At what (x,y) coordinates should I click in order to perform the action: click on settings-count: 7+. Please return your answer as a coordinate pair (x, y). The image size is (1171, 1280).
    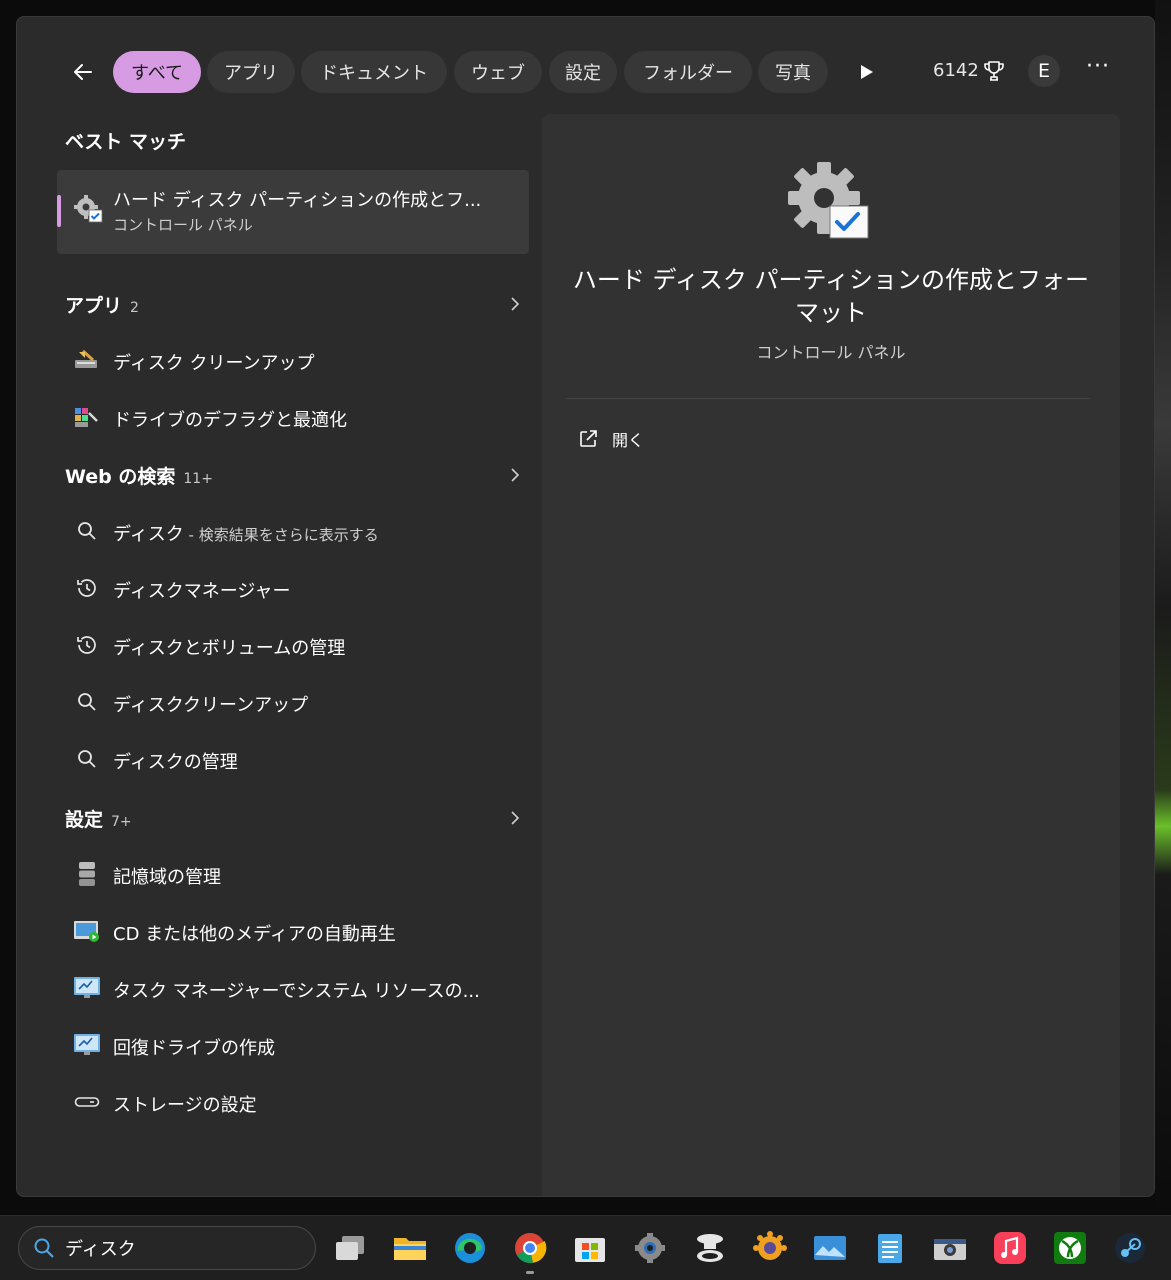
    Looking at the image, I should click on (121, 822).